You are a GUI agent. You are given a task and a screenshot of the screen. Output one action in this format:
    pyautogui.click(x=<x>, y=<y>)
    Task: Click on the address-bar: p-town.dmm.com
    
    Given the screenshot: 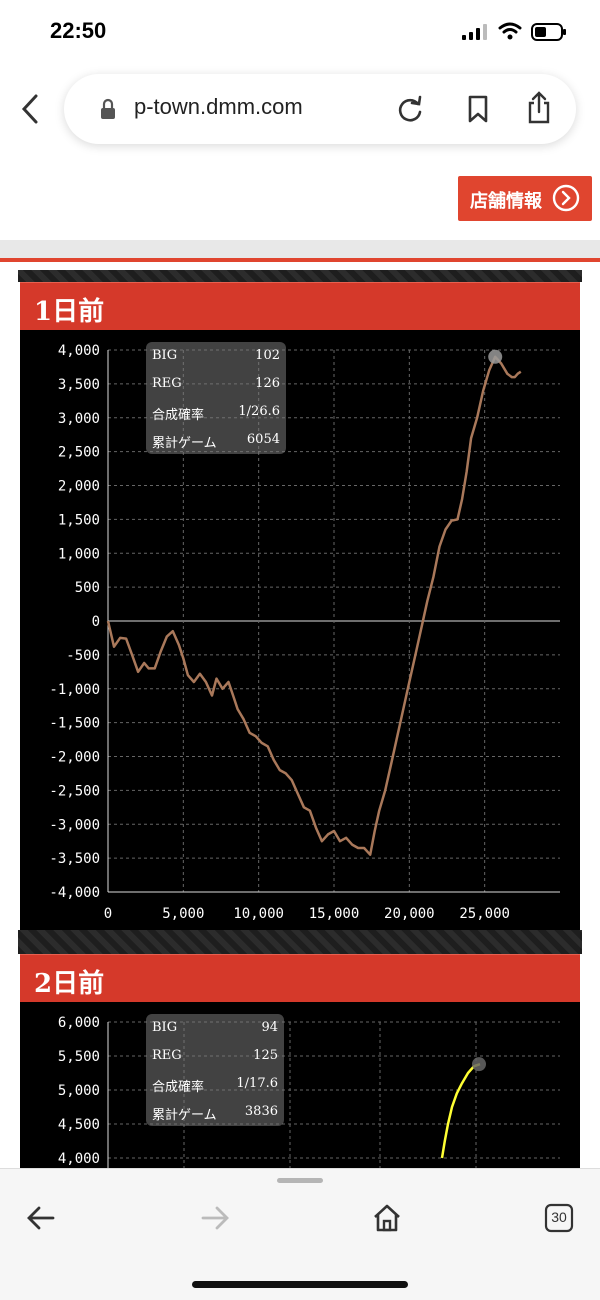 What is the action you would take?
    pyautogui.click(x=320, y=109)
    